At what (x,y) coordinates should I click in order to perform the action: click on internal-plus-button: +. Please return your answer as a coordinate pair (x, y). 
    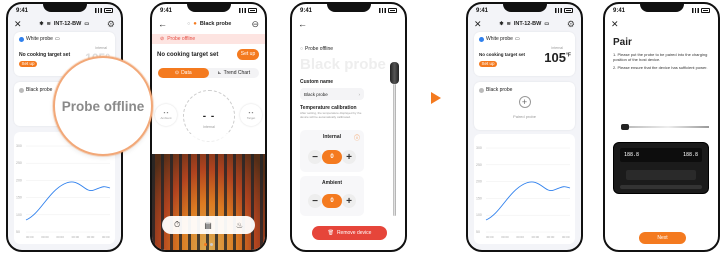
    Looking at the image, I should click on (349, 157).